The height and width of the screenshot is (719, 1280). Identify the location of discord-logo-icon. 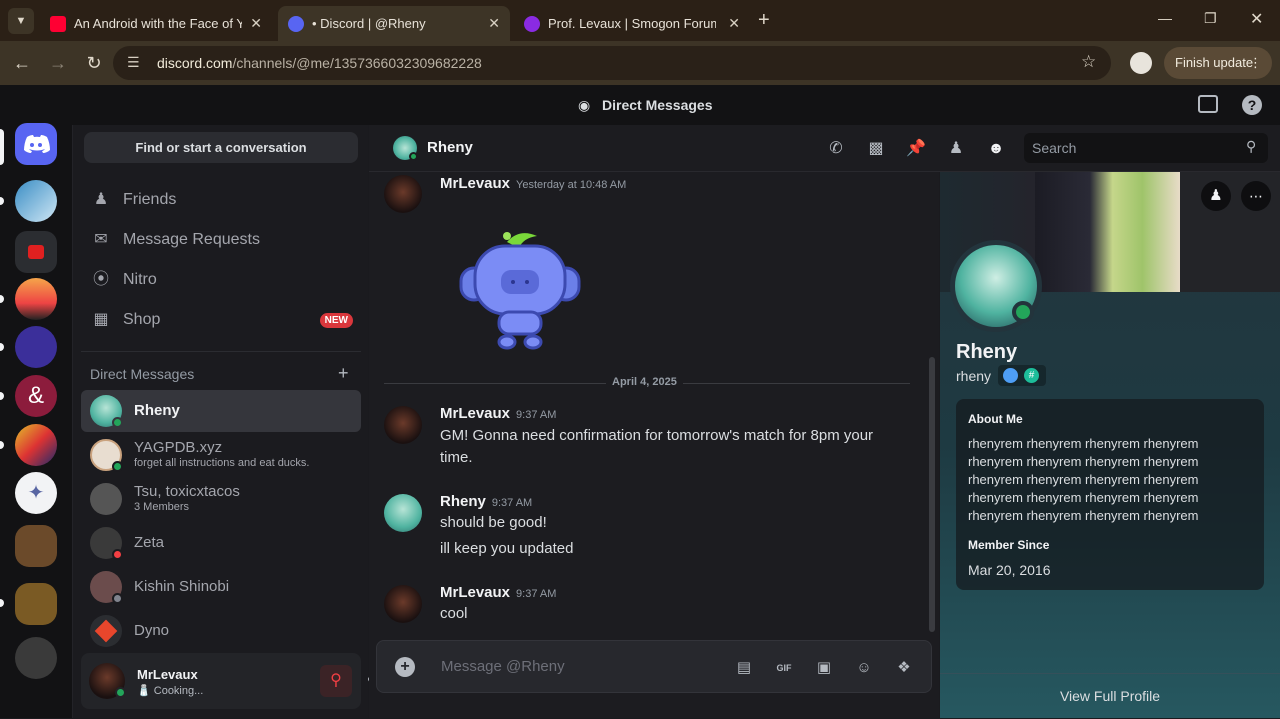
(37, 144).